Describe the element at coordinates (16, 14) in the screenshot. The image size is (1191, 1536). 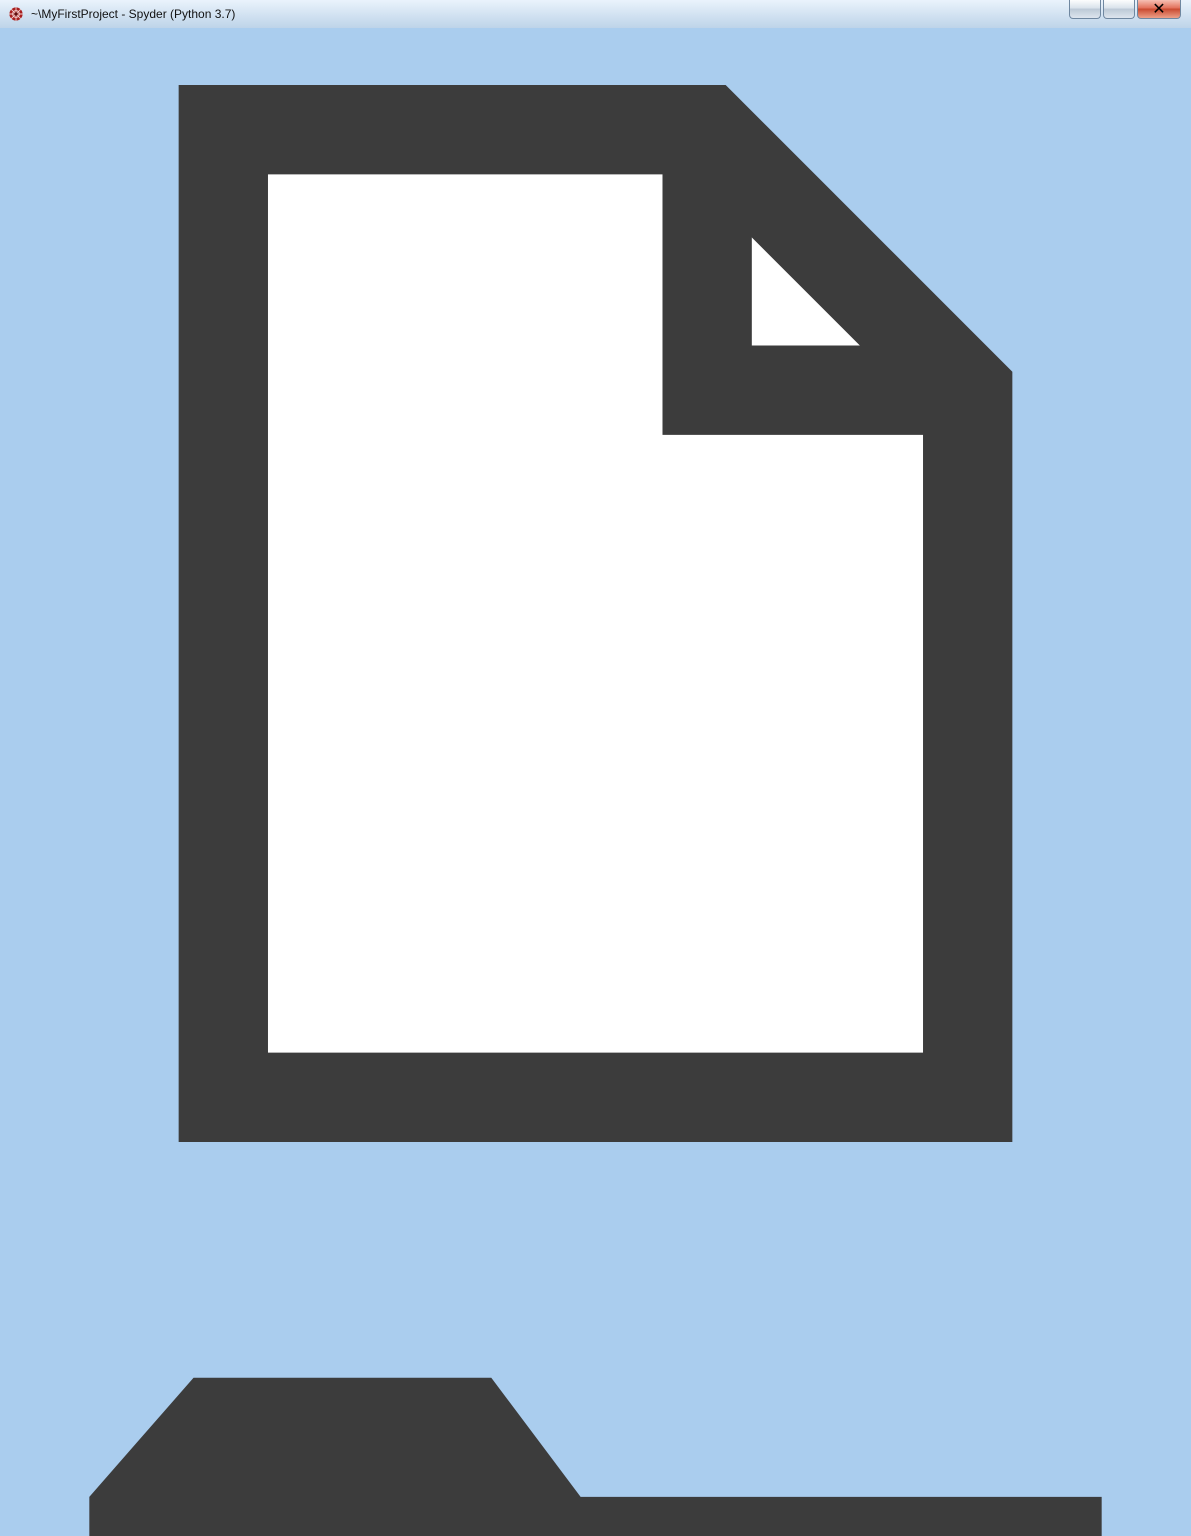
I see `spyder-logo-icon` at that location.